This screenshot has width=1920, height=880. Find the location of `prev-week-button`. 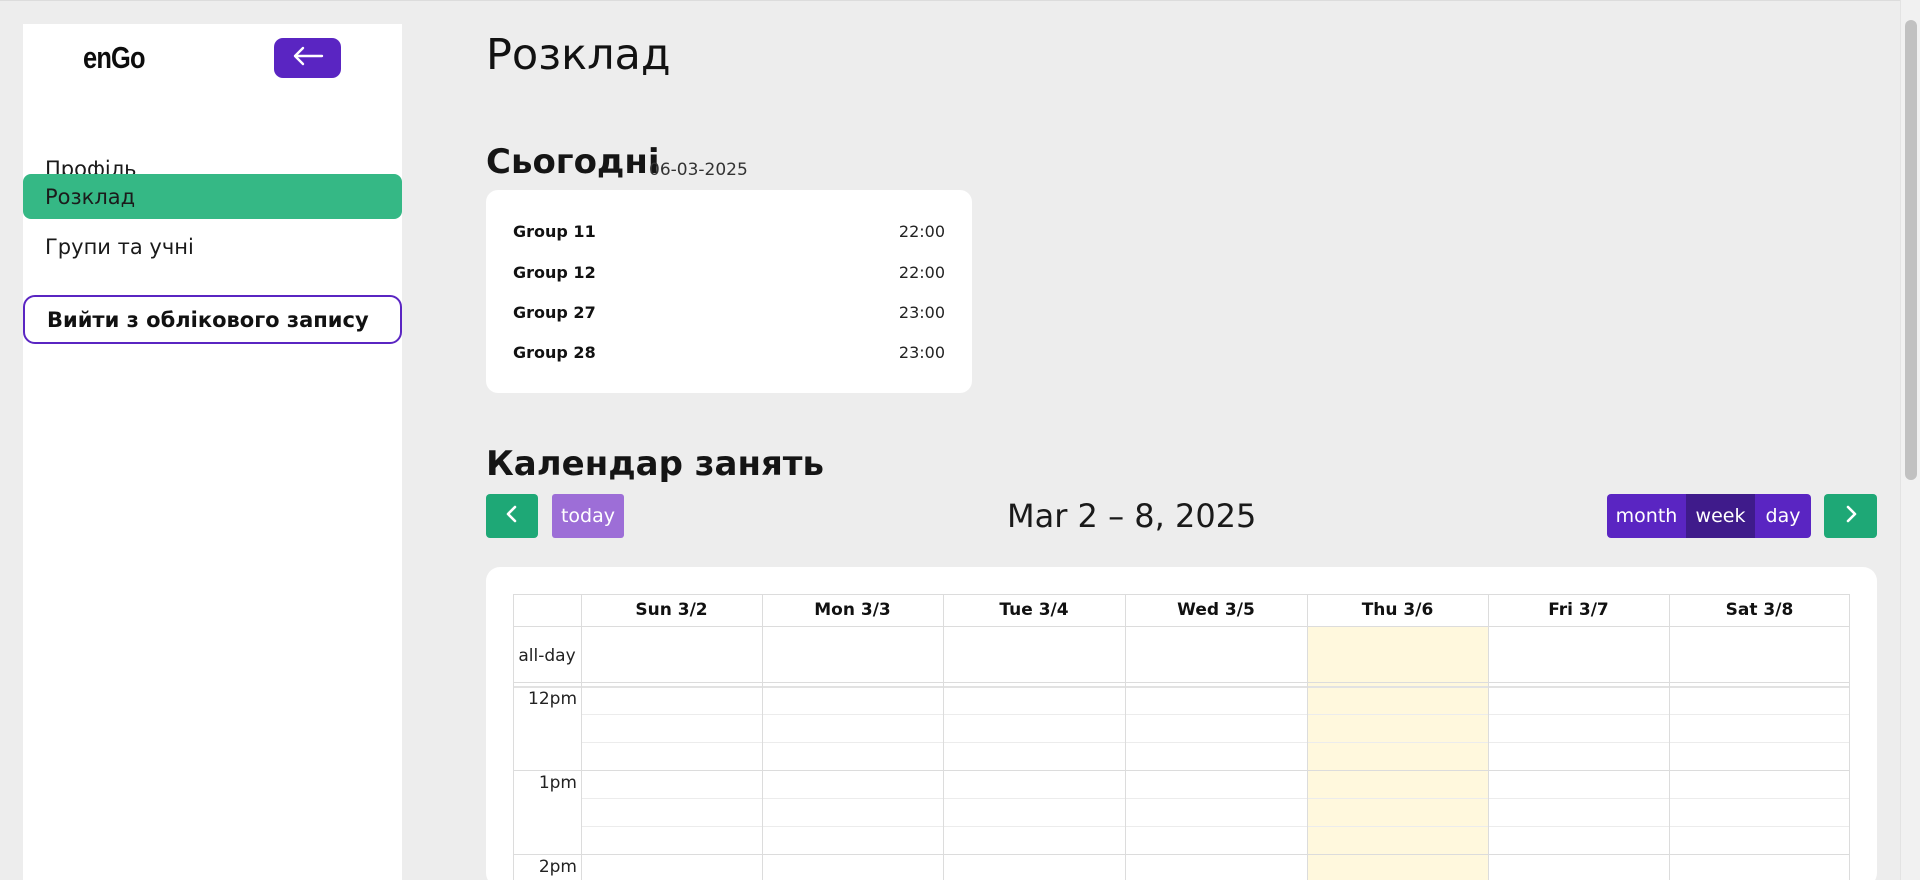

prev-week-button is located at coordinates (512, 516).